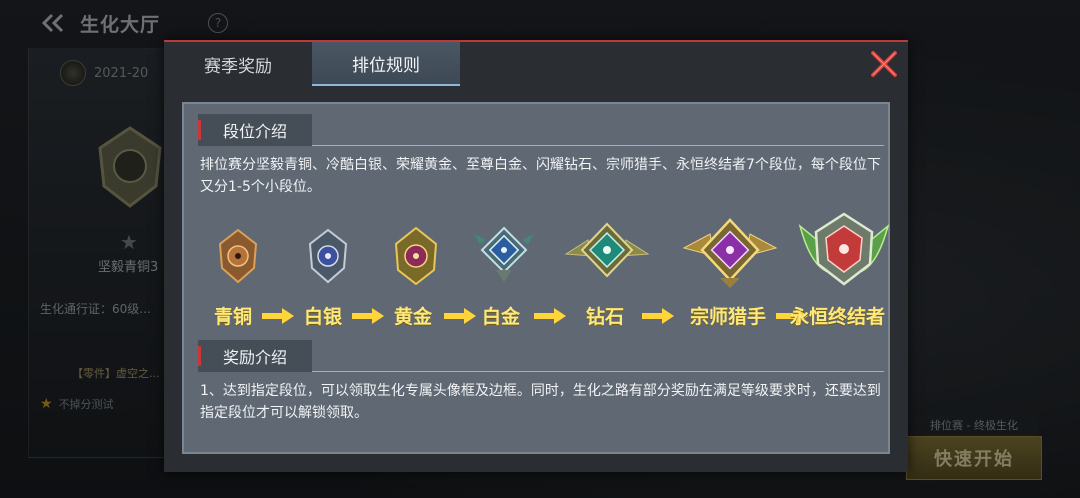  What do you see at coordinates (605, 317) in the screenshot?
I see `rank-label-diamond: 钻石` at bounding box center [605, 317].